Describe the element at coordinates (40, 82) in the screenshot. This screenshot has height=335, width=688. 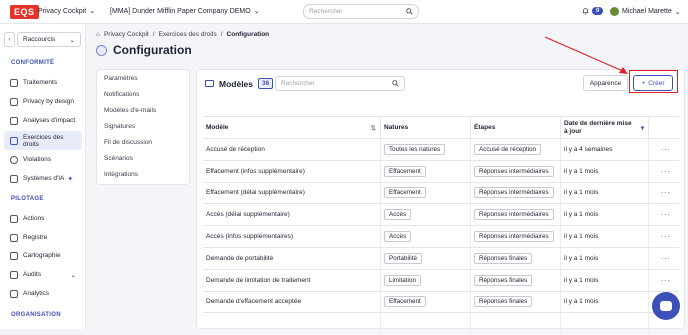
I see `sidebar-item-label: Traitements` at that location.